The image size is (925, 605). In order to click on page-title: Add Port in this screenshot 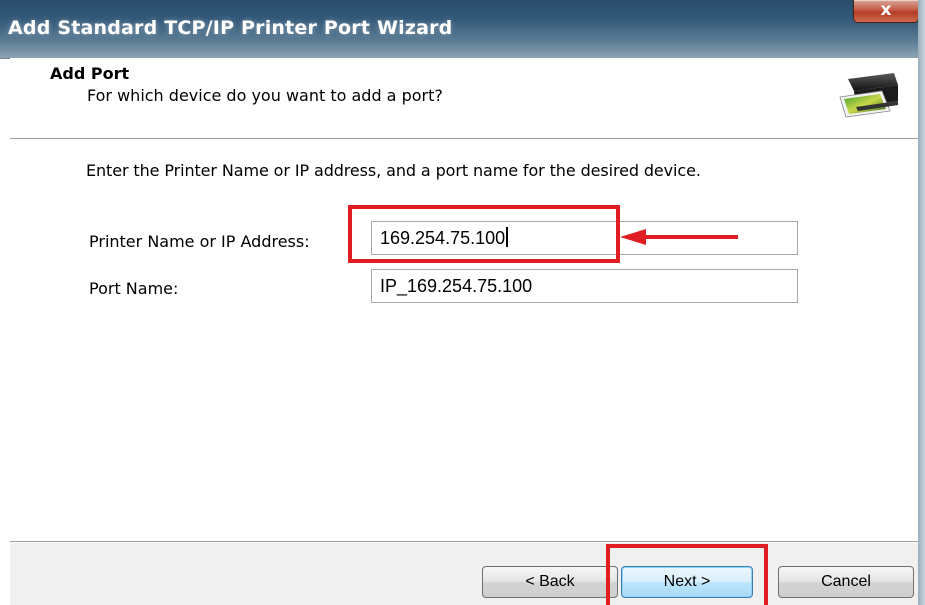, I will do `click(90, 73)`.